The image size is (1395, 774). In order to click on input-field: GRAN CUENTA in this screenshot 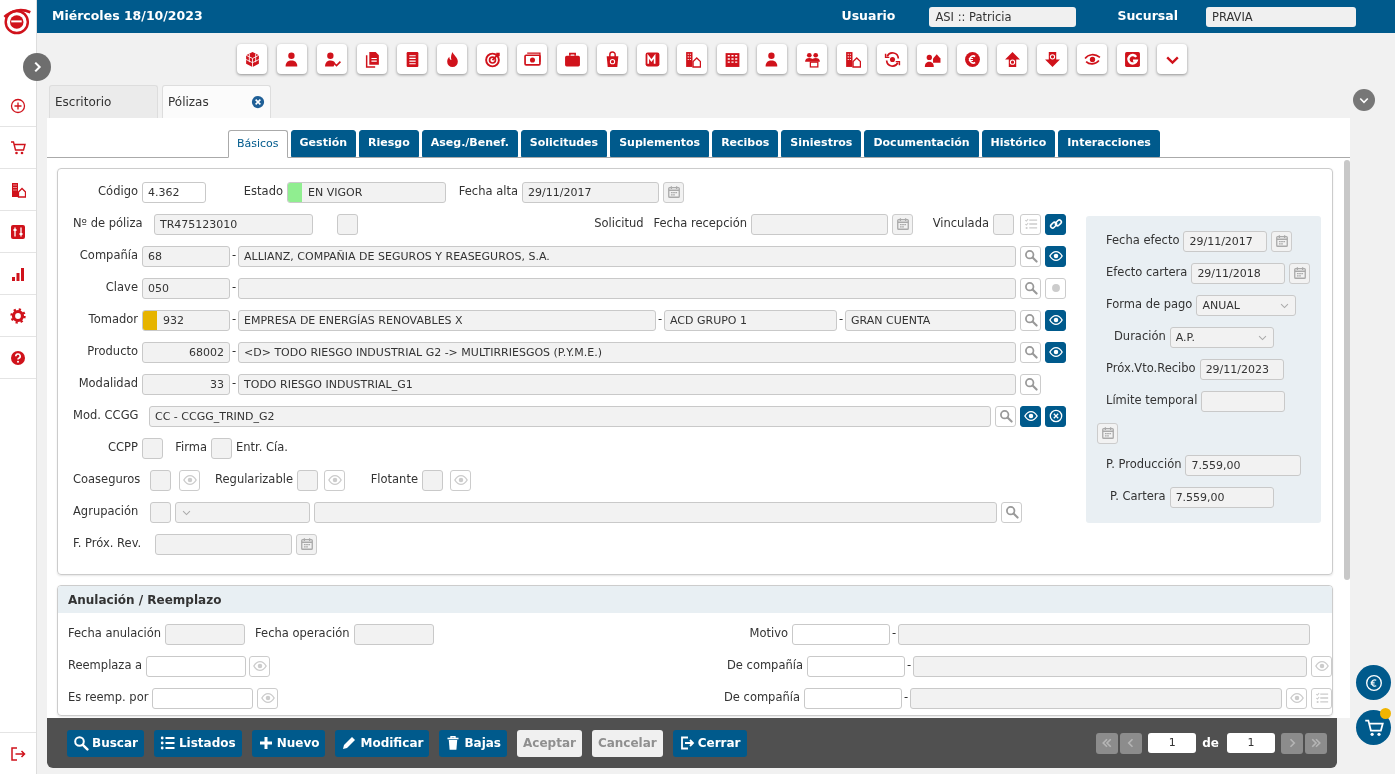, I will do `click(930, 320)`.